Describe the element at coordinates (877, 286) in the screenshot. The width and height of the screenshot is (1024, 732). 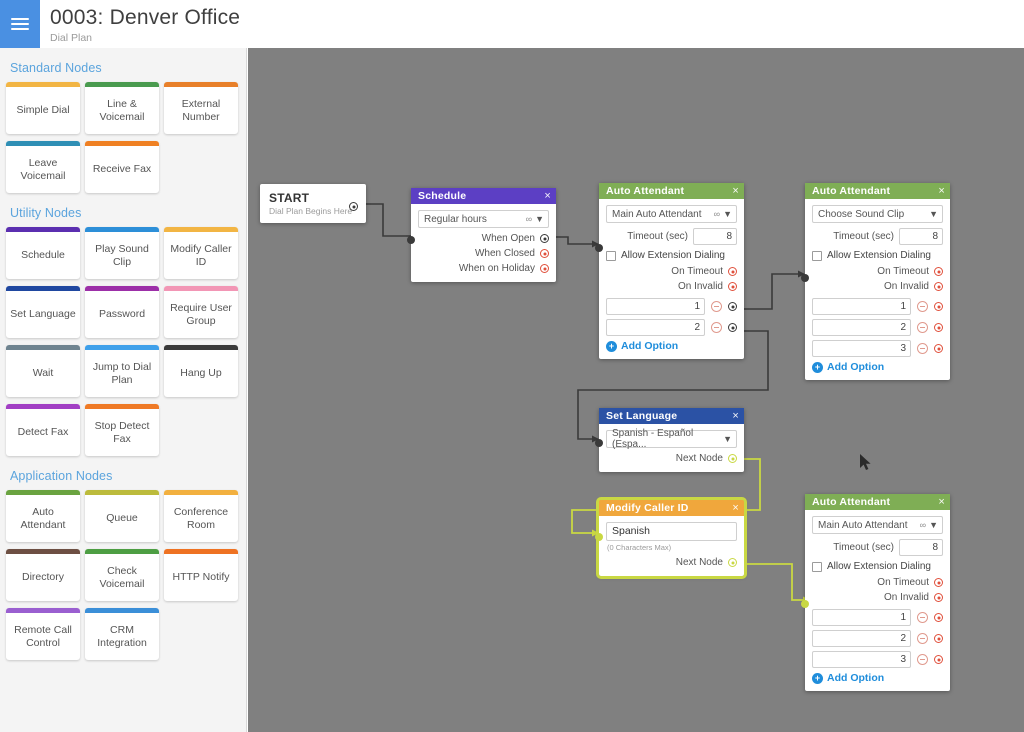
I see `aa2-port-on-invalid: On Invalid` at that location.